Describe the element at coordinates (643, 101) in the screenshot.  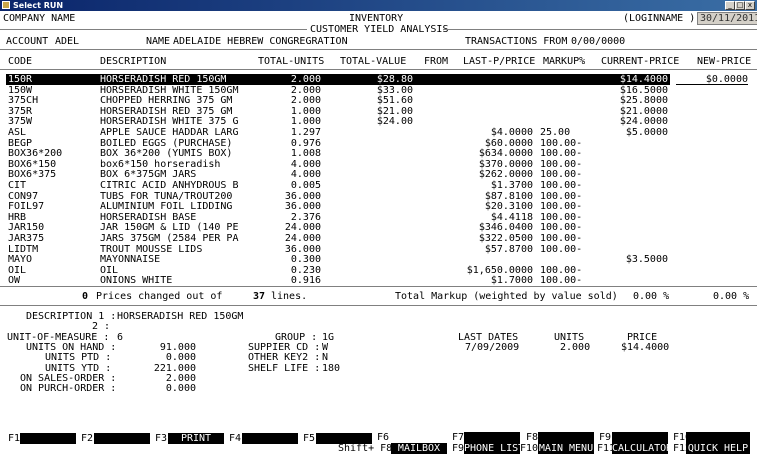
I see `cell-current-price: $25.8000` at that location.